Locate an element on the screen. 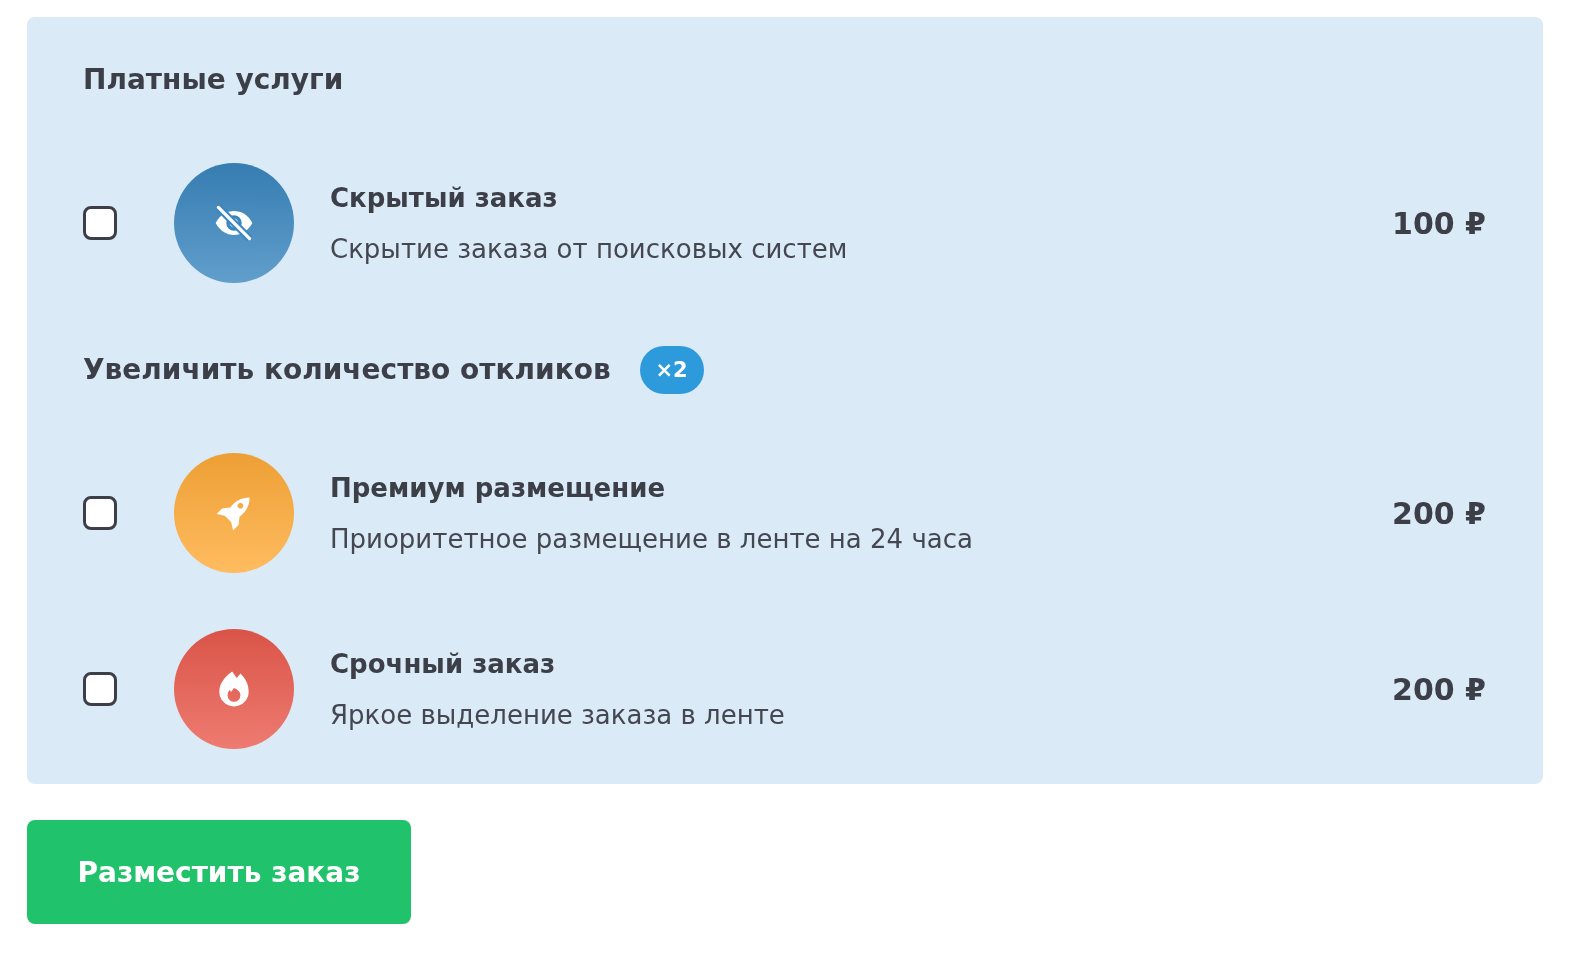  service-title: Скрытый заказ is located at coordinates (444, 198).